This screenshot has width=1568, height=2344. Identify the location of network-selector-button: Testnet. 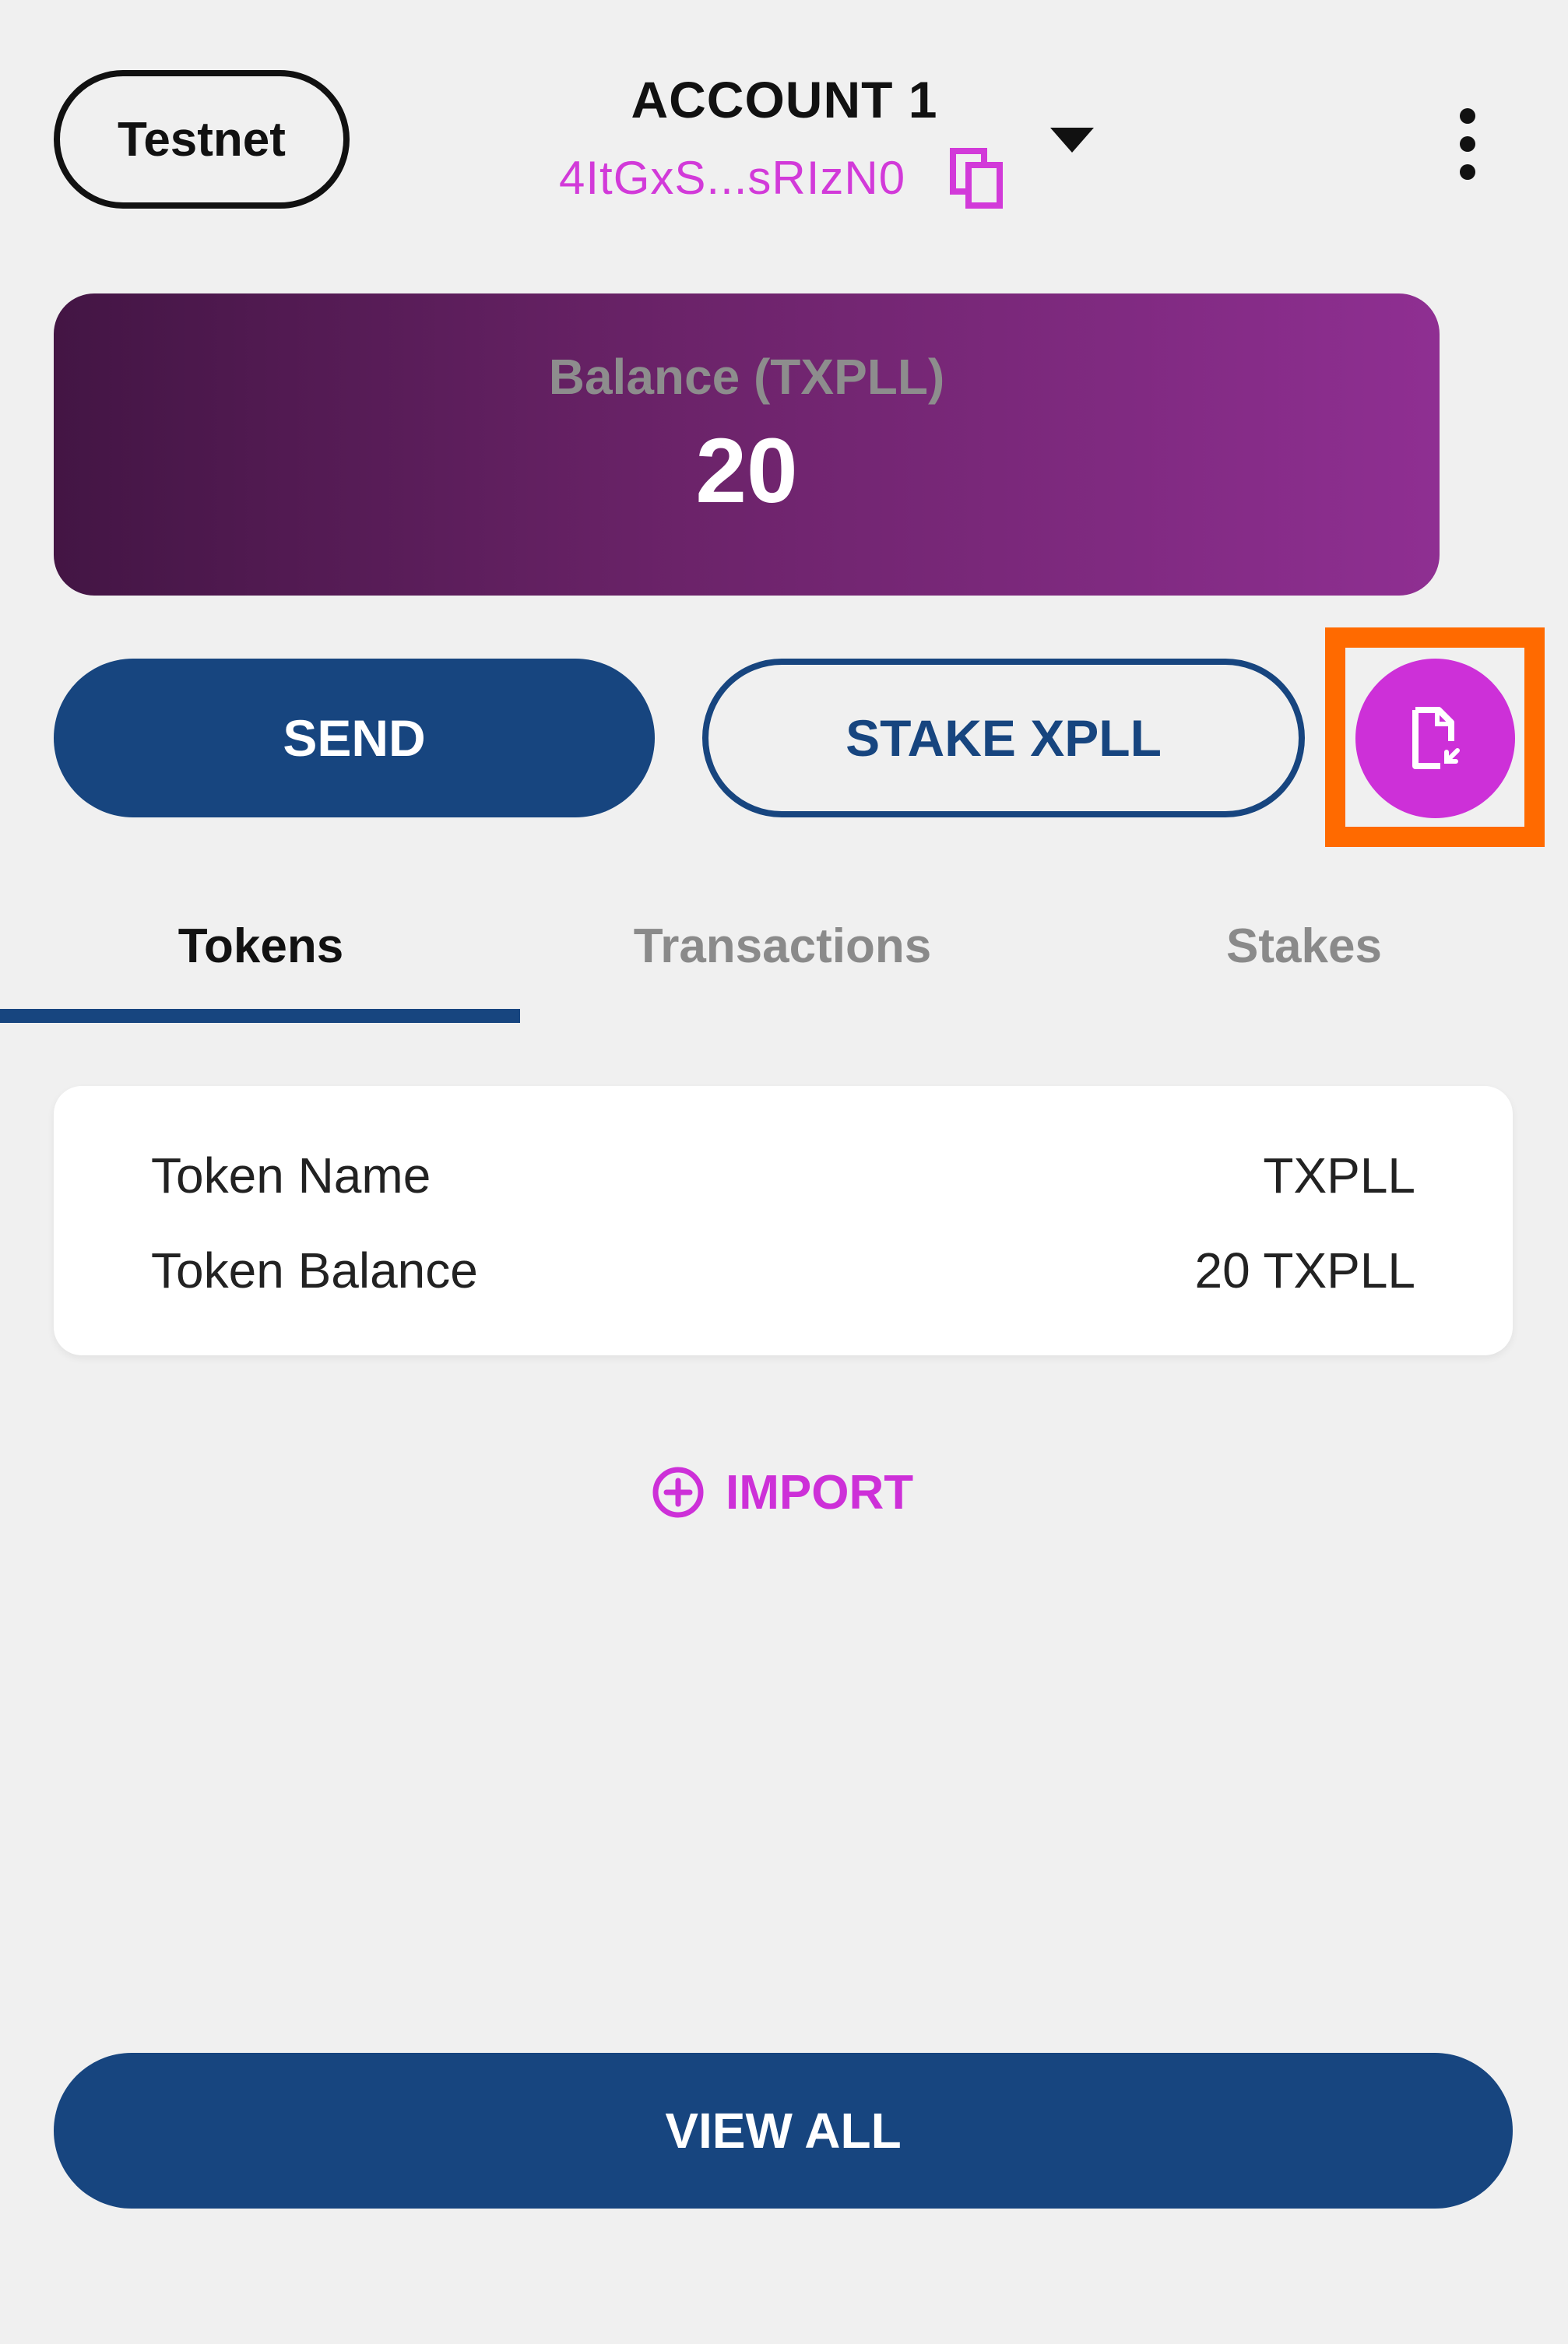
(202, 139).